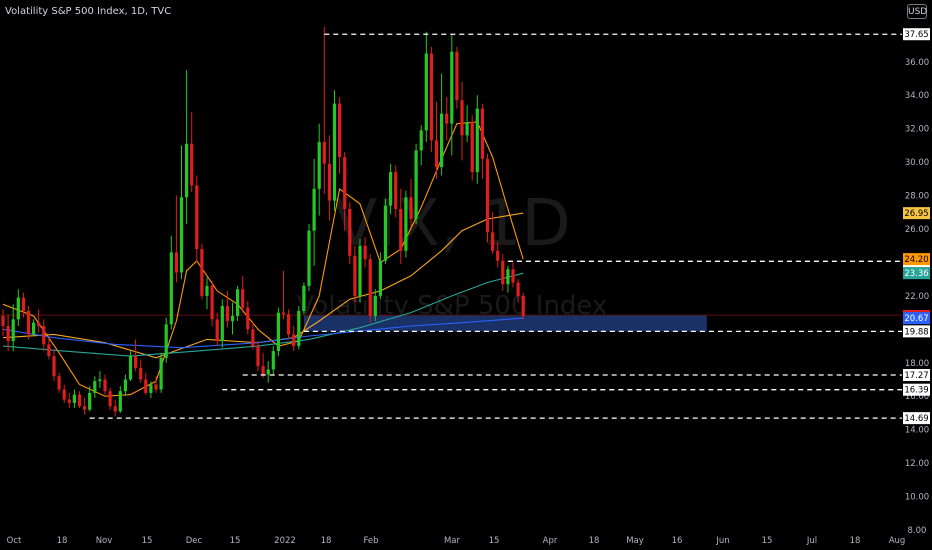  I want to click on x-tick-label: 18, so click(326, 541).